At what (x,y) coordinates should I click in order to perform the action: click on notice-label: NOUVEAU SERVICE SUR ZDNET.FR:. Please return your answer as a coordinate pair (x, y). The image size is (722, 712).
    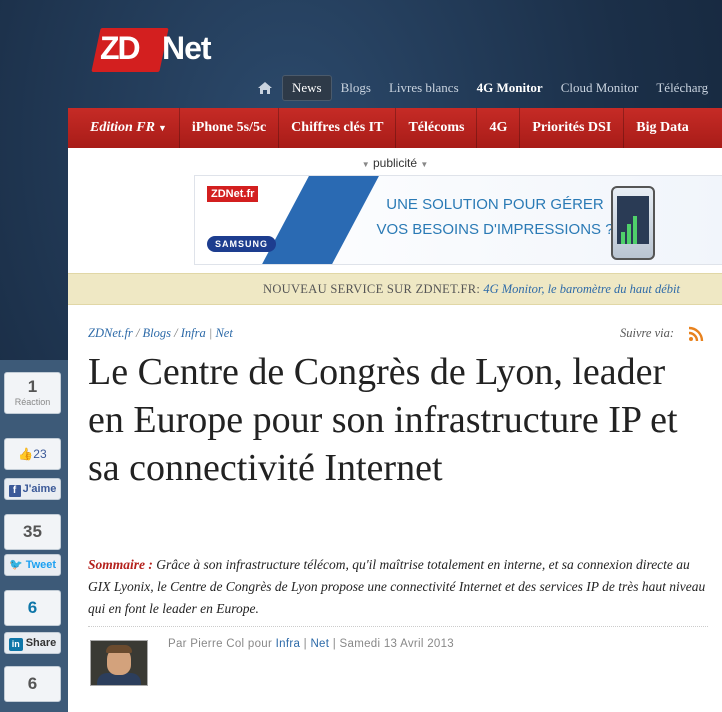
    Looking at the image, I should click on (372, 289).